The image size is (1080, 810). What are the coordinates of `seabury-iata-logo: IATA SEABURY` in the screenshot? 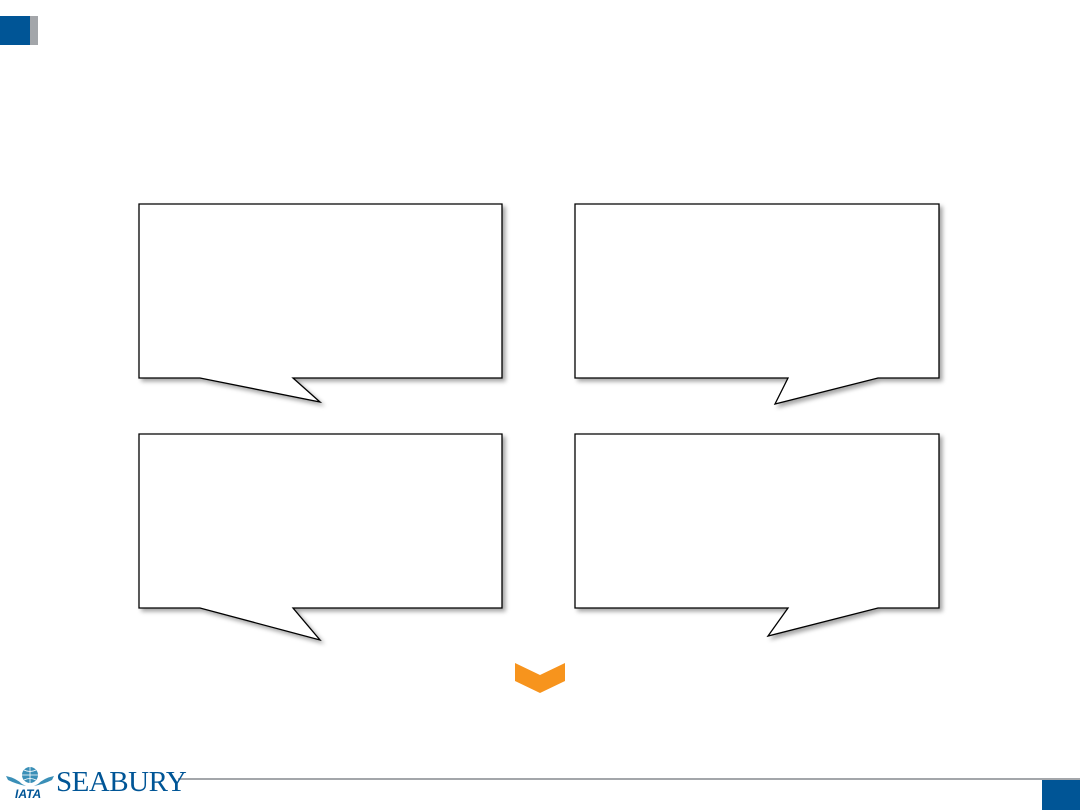 It's located at (96, 782).